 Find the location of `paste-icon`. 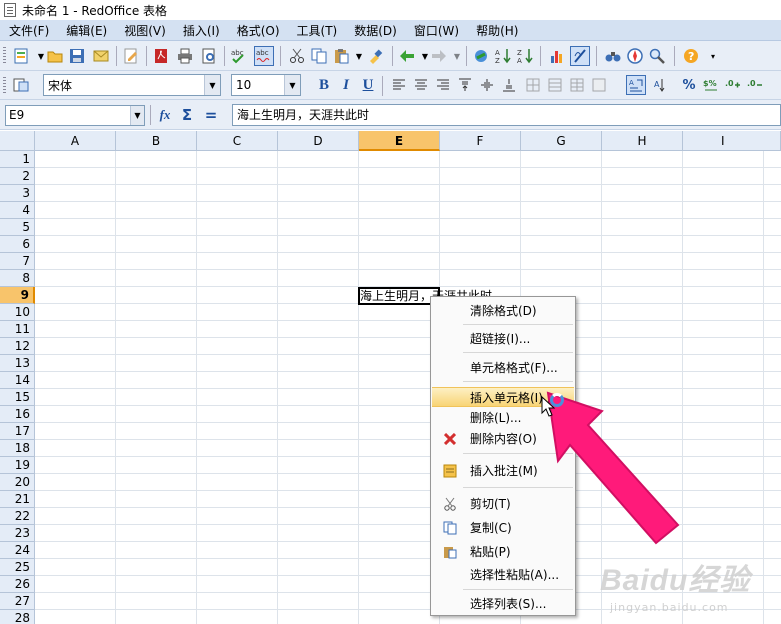

paste-icon is located at coordinates (341, 56).